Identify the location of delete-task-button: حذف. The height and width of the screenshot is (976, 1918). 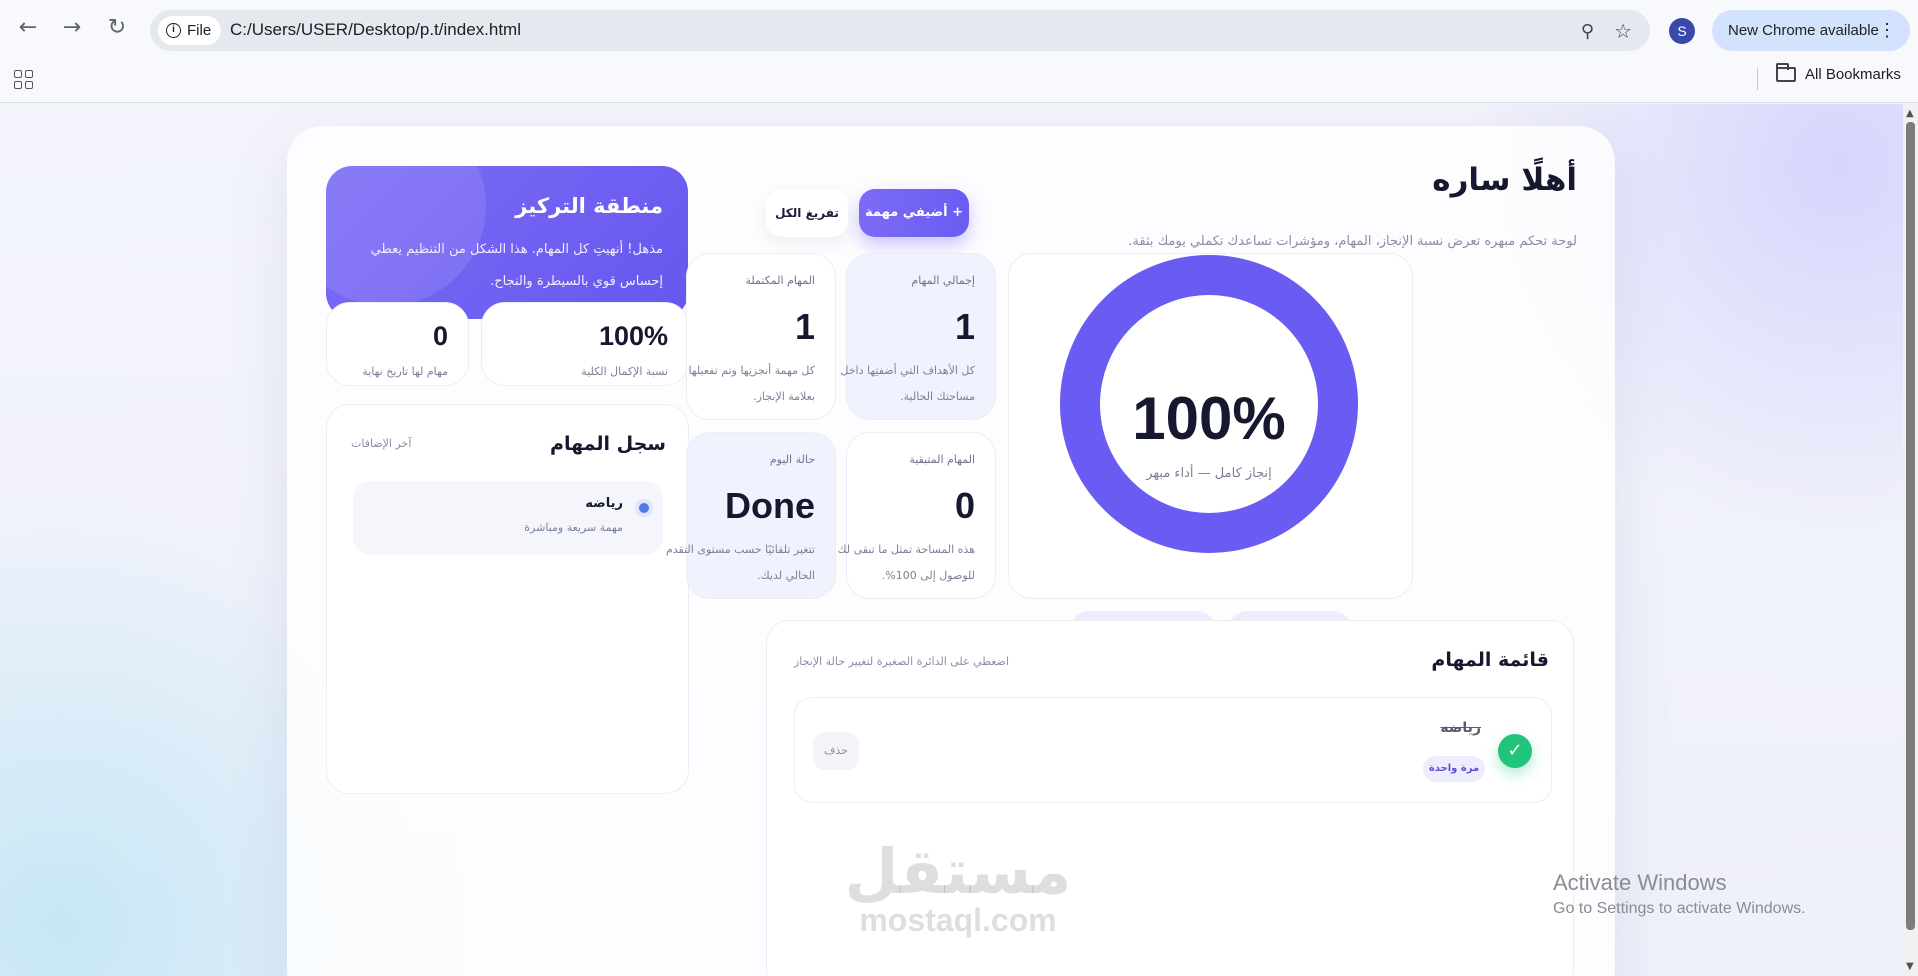
(836, 751).